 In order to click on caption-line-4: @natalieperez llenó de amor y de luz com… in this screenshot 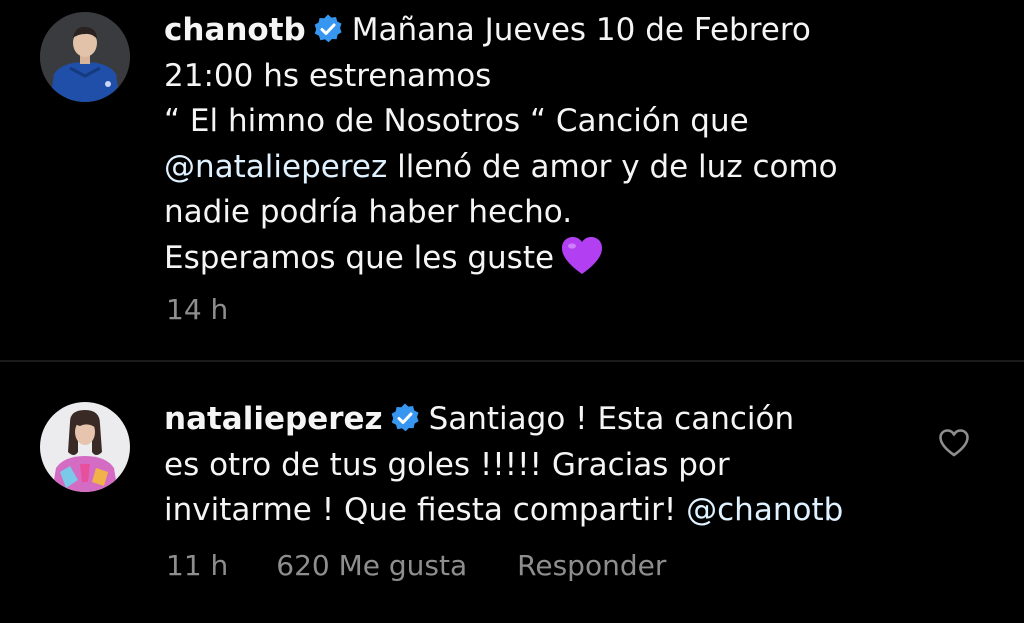, I will do `click(501, 168)`.